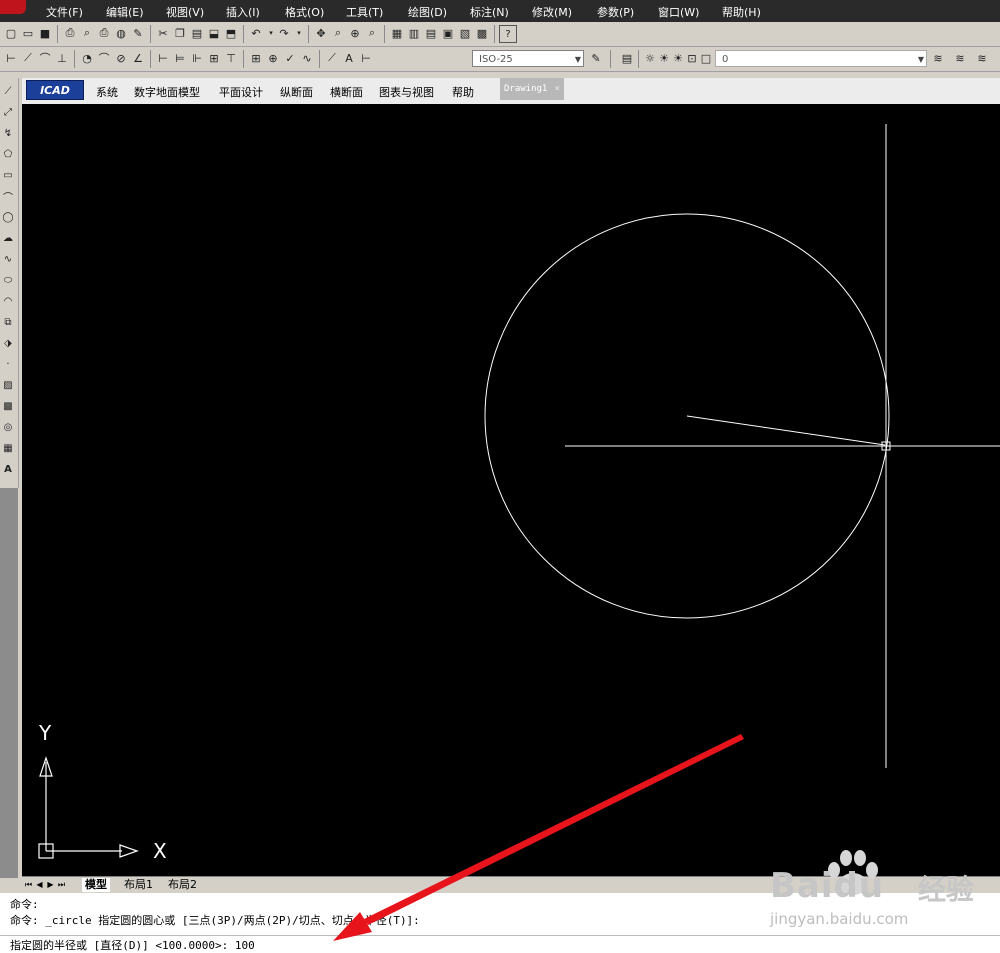  Describe the element at coordinates (50, 884) in the screenshot. I see `next-tab-icon: ▶` at that location.